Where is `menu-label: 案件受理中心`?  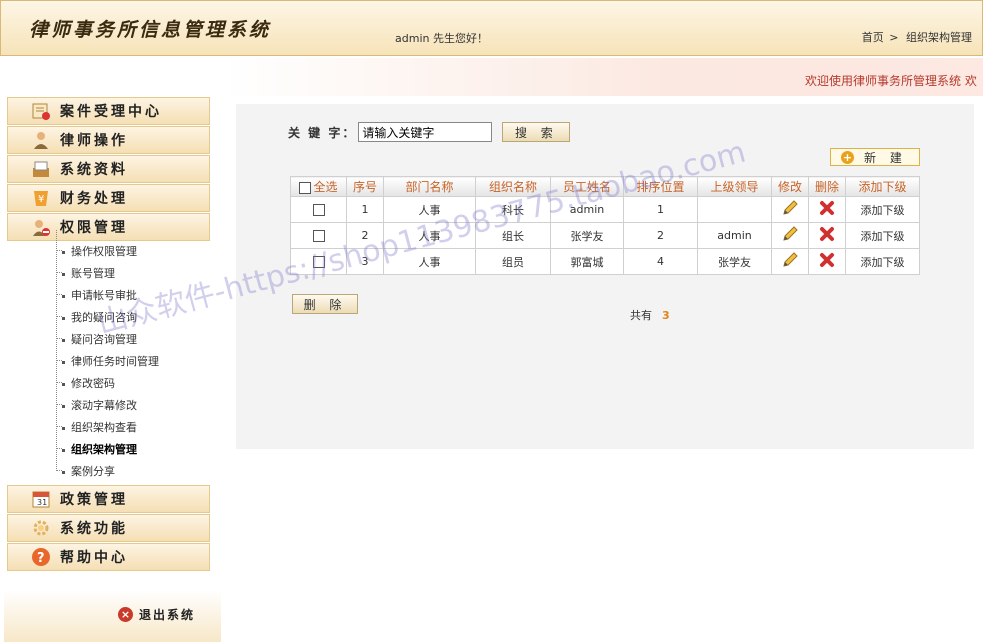
menu-label: 案件受理中心 is located at coordinates (111, 112).